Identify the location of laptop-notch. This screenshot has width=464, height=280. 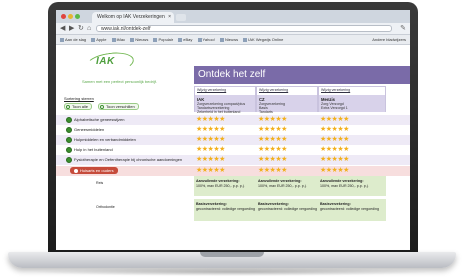
(232, 254).